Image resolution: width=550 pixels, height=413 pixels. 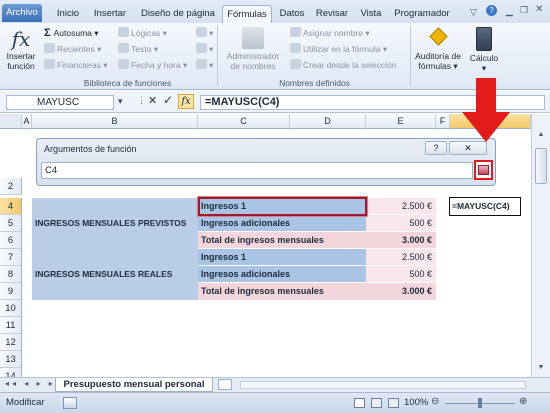 I want to click on cancel-entry-button: ✕, so click(x=152, y=100).